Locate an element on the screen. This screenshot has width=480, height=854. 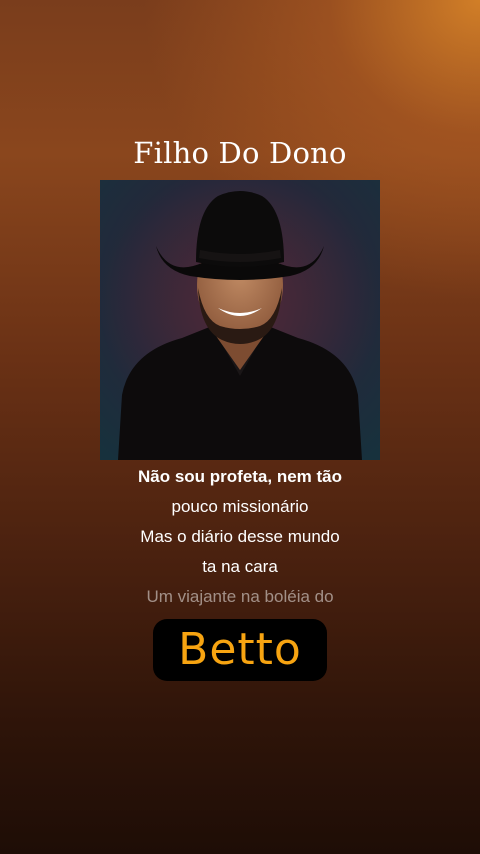
lyric-line: Mas o diário desse mundo is located at coordinates (240, 536).